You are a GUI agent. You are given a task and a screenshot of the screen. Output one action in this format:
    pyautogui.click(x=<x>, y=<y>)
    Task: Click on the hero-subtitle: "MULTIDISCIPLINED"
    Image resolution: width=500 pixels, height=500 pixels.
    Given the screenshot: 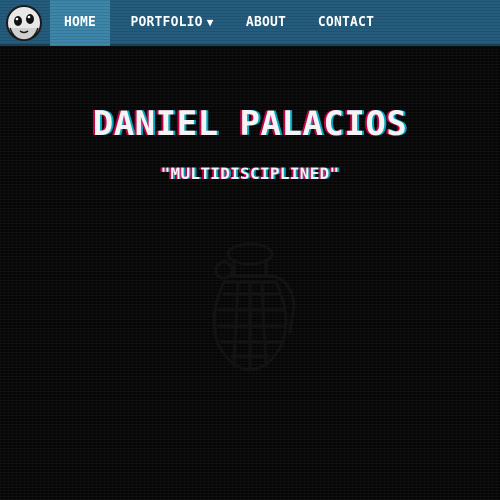 What is the action you would take?
    pyautogui.click(x=250, y=173)
    